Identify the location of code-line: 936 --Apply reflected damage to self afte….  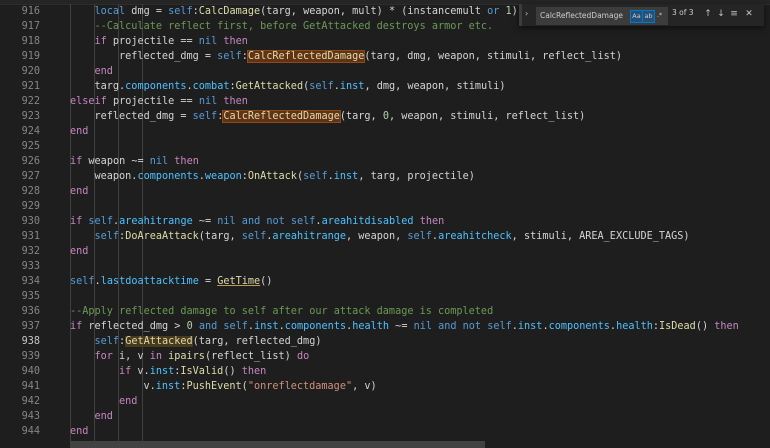
(385, 311).